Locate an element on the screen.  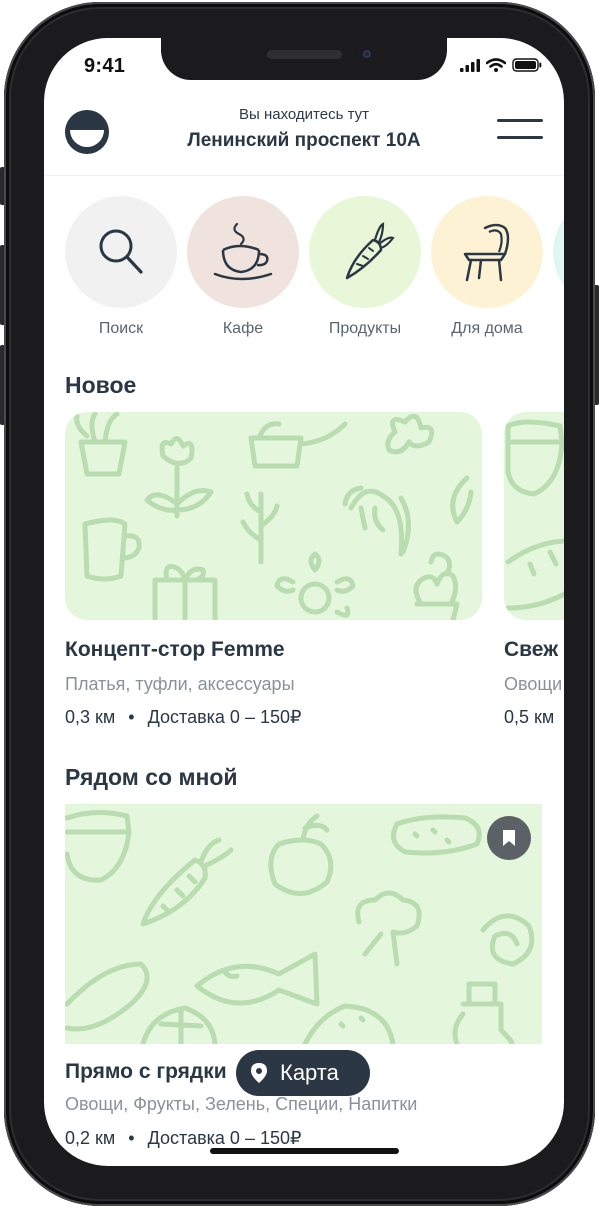
battery-icon is located at coordinates (527, 65).